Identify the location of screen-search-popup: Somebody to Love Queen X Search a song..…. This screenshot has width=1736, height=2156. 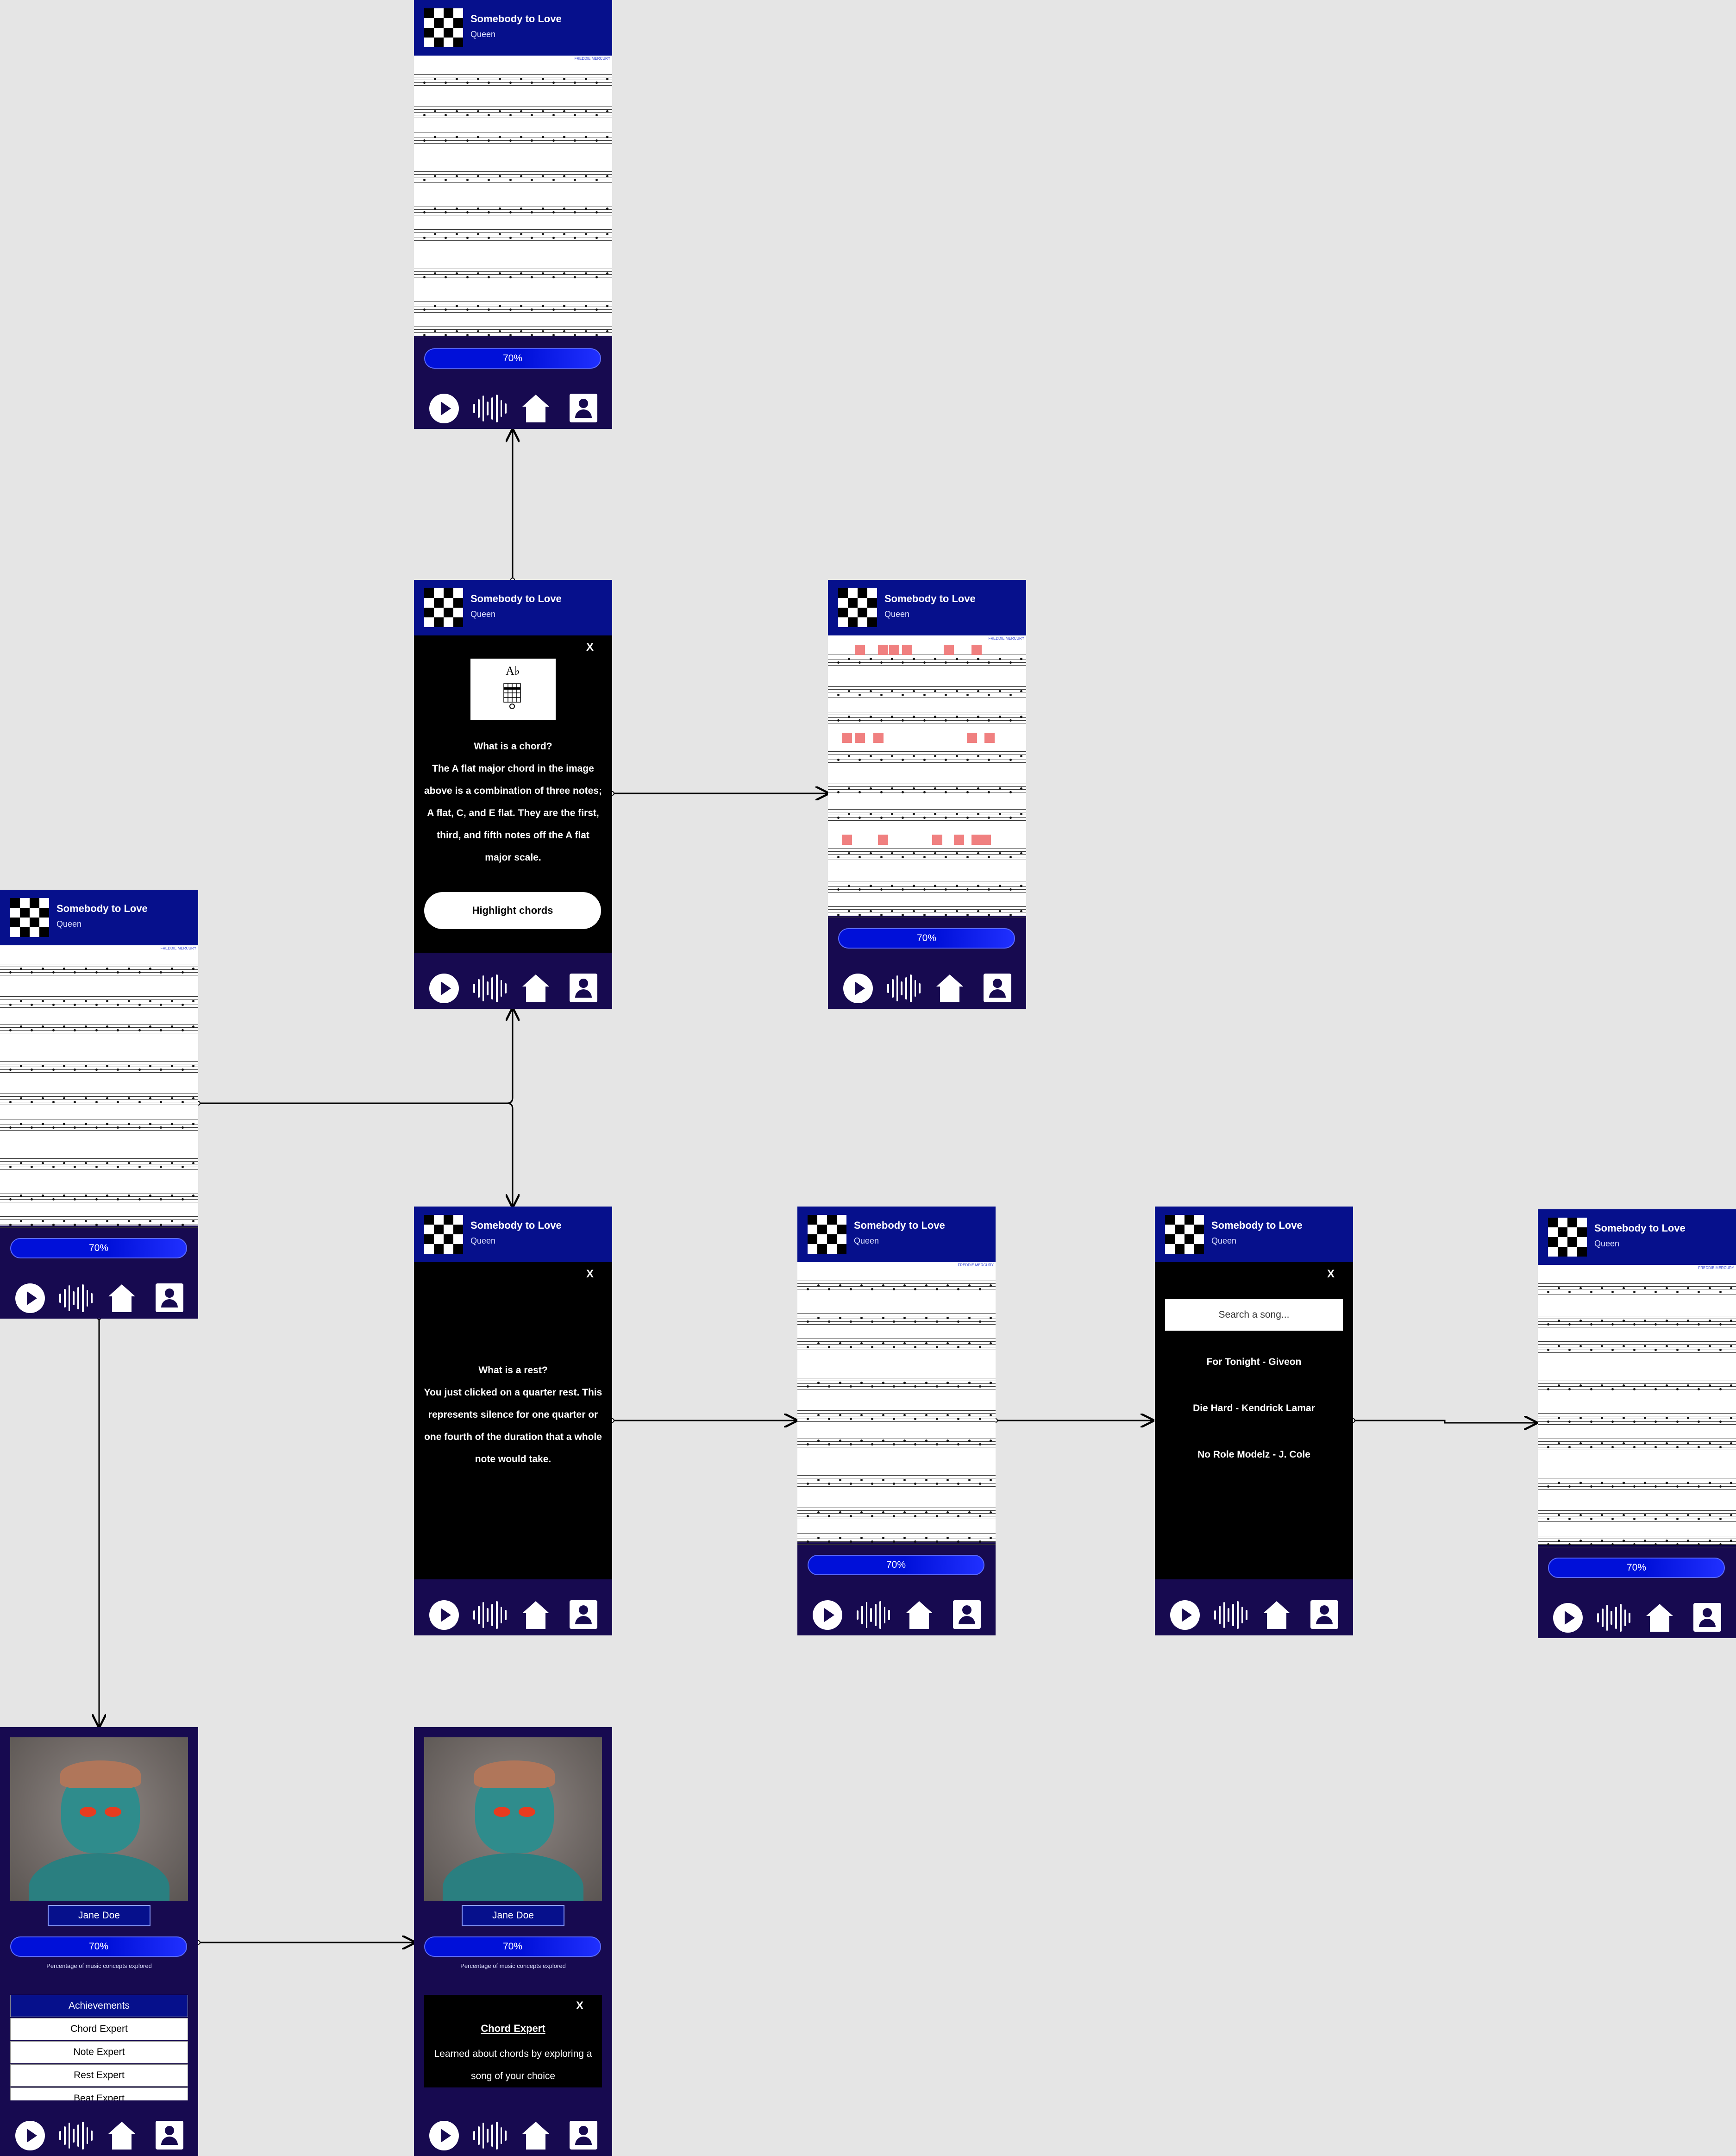
(1254, 1421).